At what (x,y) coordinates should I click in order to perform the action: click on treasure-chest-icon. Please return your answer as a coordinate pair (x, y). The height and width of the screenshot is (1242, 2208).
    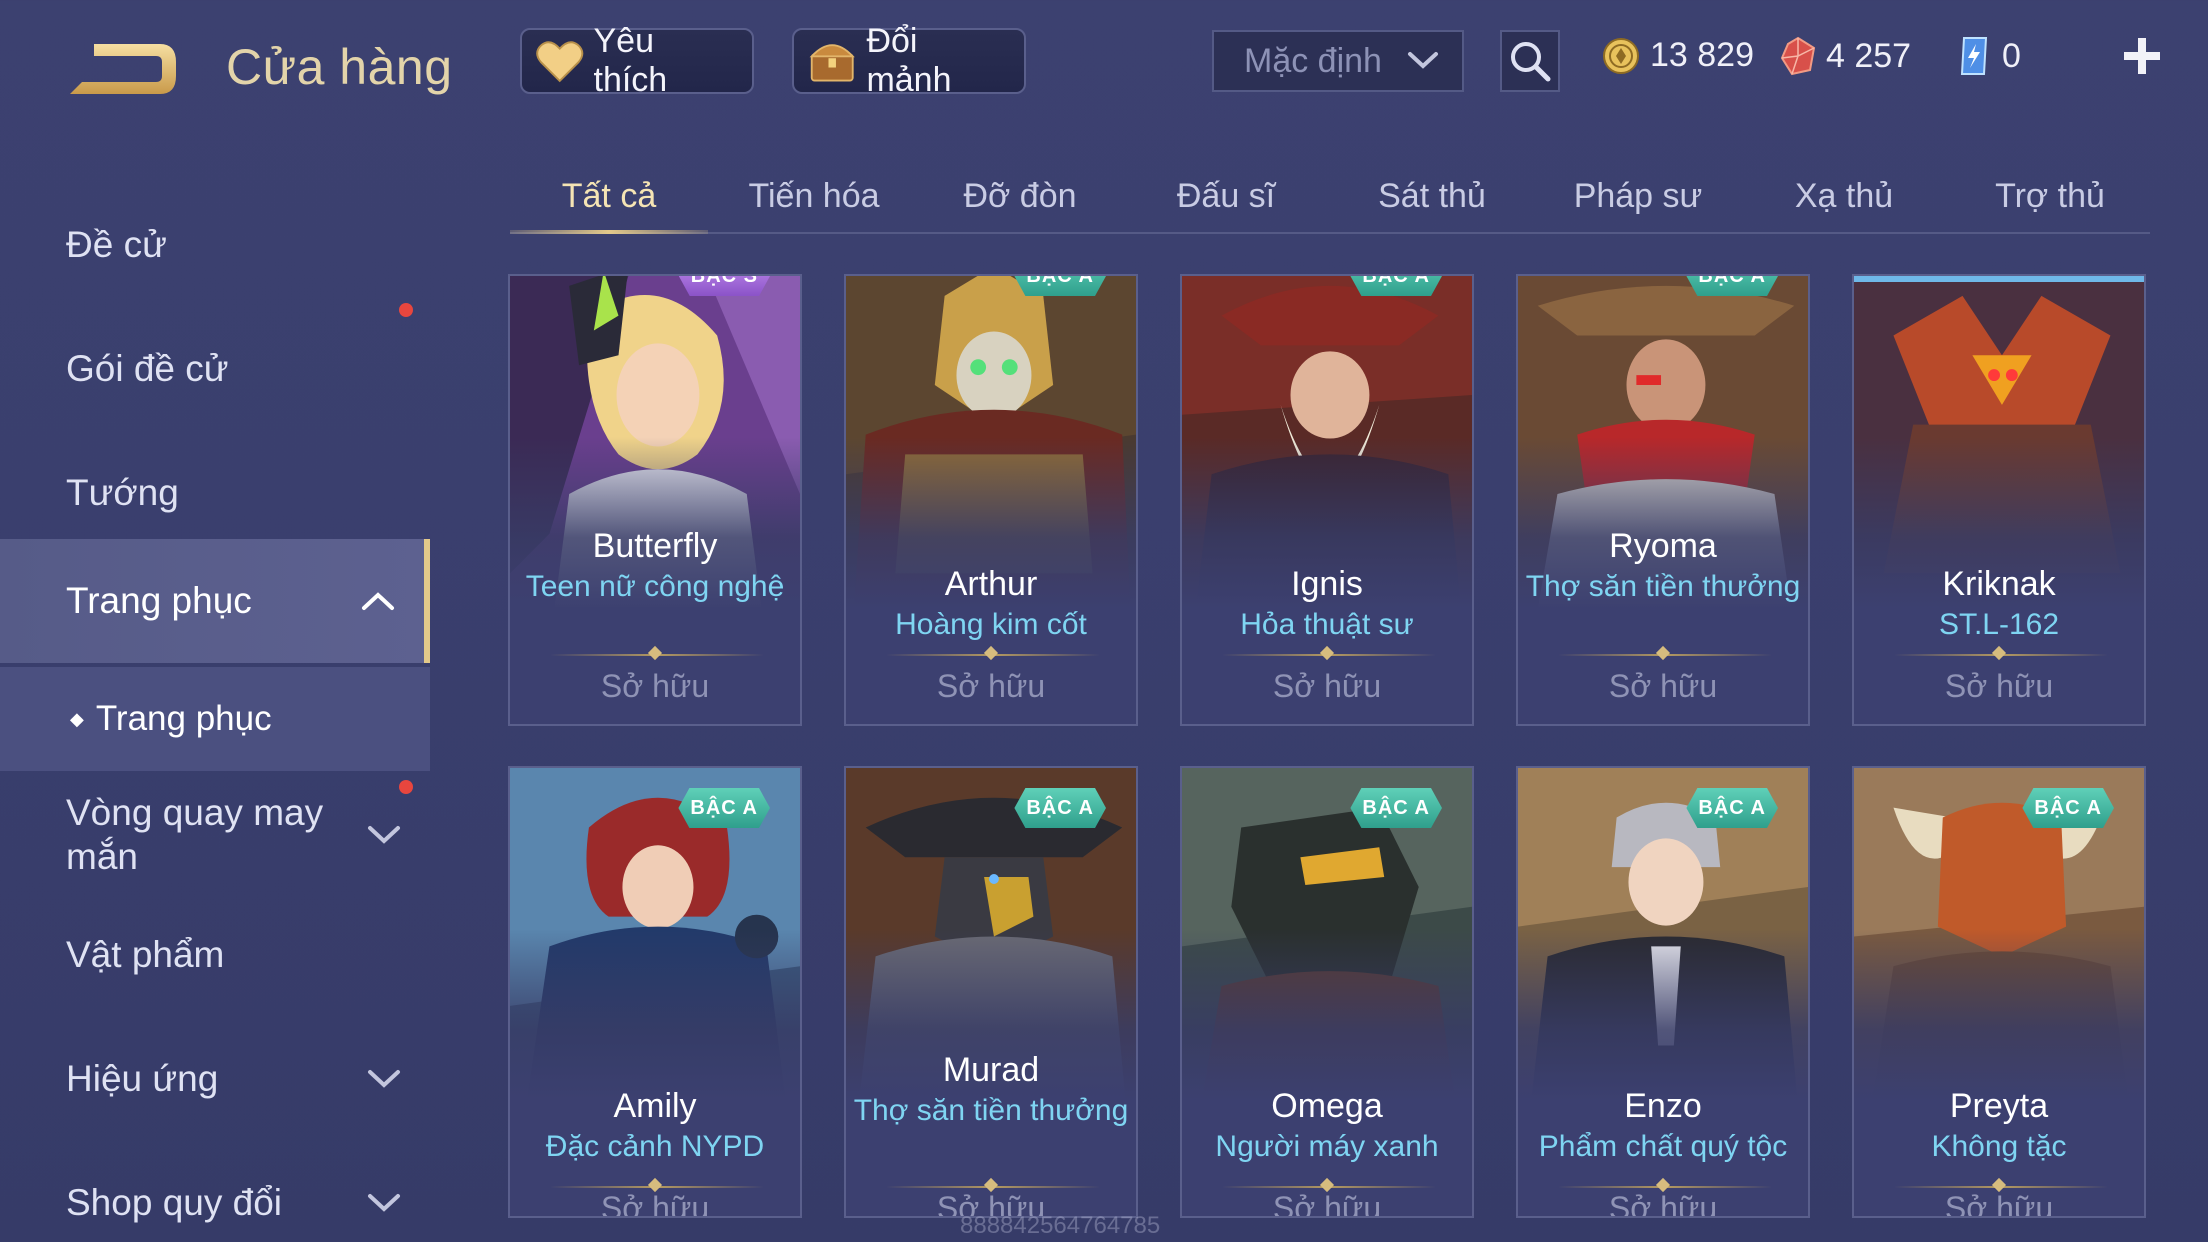
    Looking at the image, I should click on (832, 63).